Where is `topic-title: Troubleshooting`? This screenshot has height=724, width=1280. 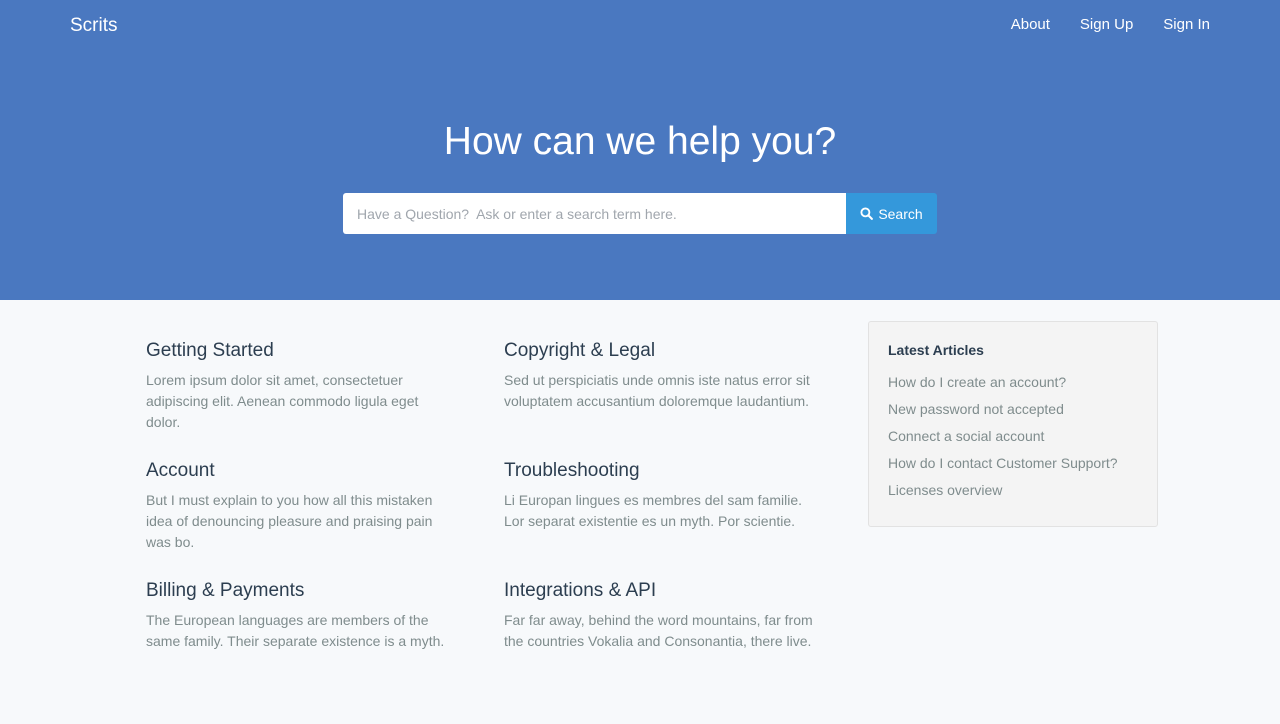 topic-title: Troubleshooting is located at coordinates (659, 471).